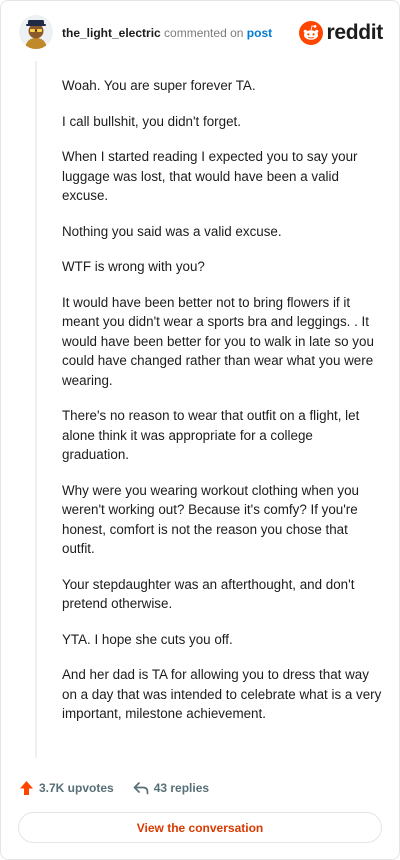 The image size is (400, 860). What do you see at coordinates (36, 409) in the screenshot?
I see `thread-line` at bounding box center [36, 409].